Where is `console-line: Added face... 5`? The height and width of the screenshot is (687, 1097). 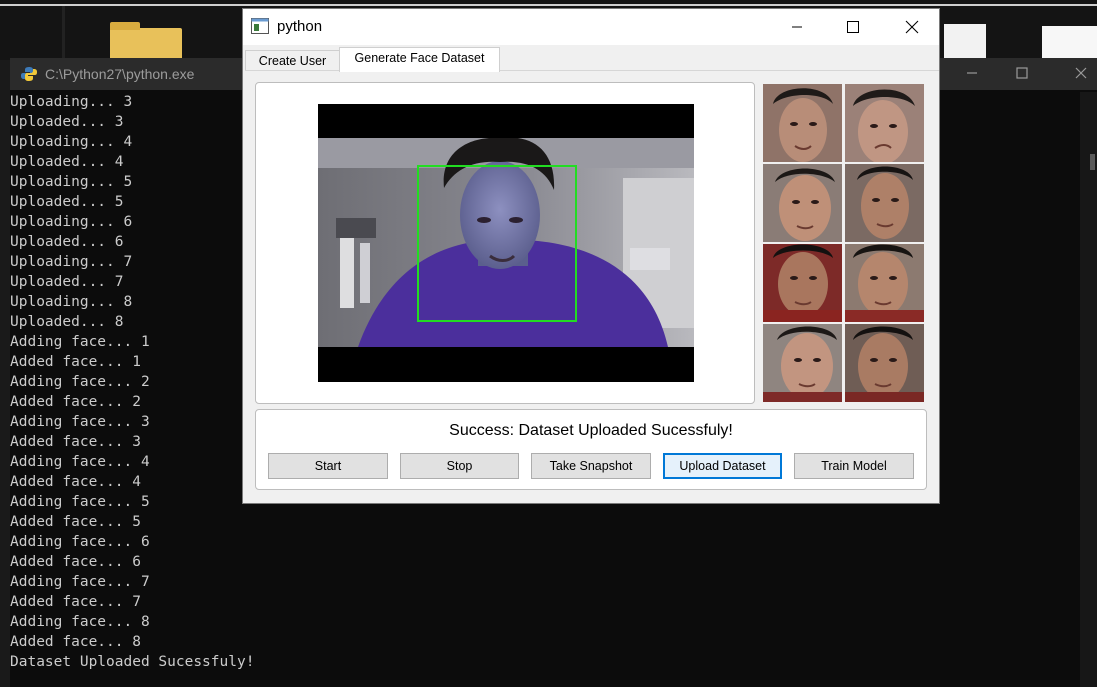 console-line: Added face... 5 is located at coordinates (75, 522).